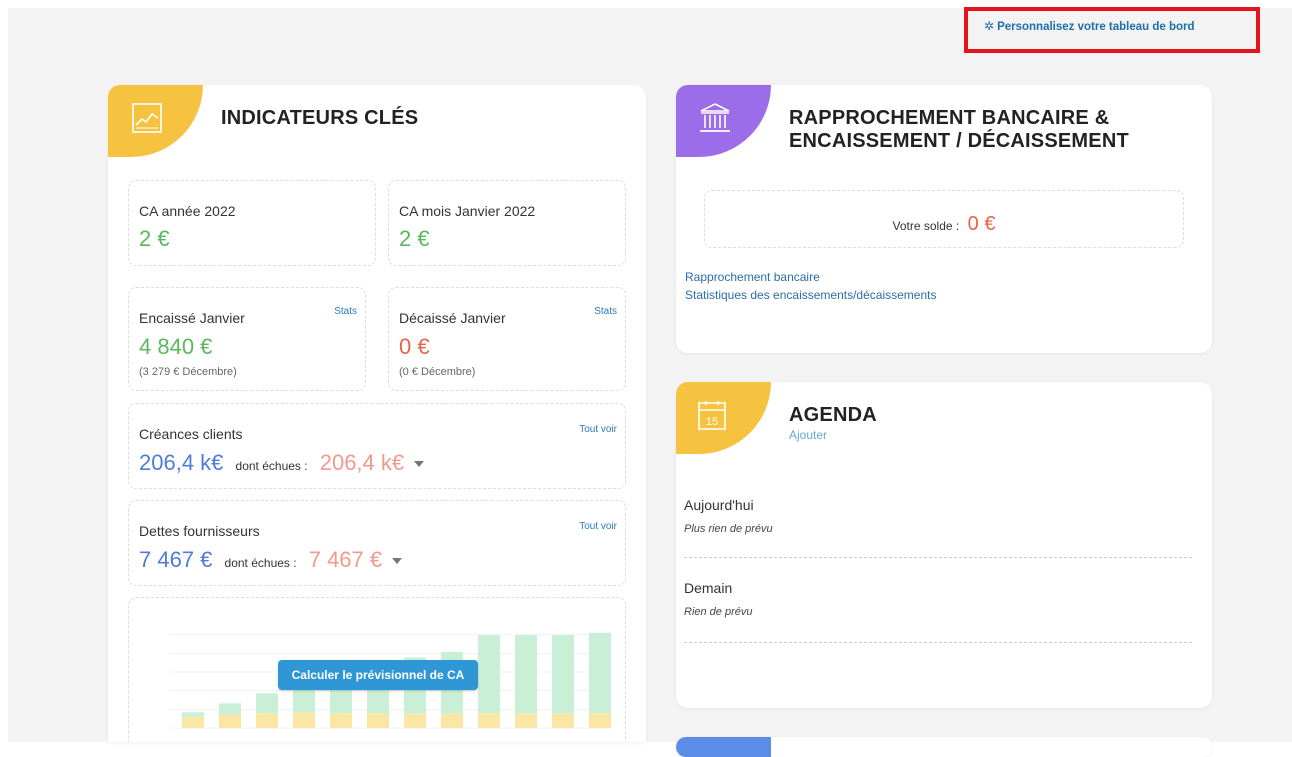 The image size is (1292, 757). I want to click on ca-year-value: 2 €, so click(154, 238).